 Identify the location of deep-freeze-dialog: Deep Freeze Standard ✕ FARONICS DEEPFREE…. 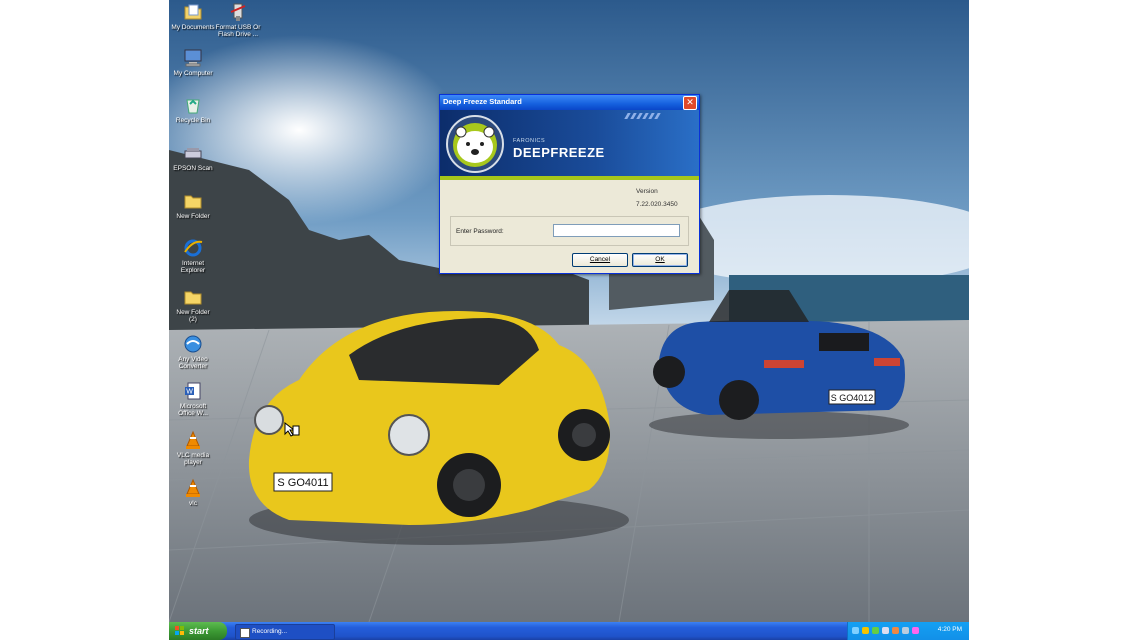
(569, 184).